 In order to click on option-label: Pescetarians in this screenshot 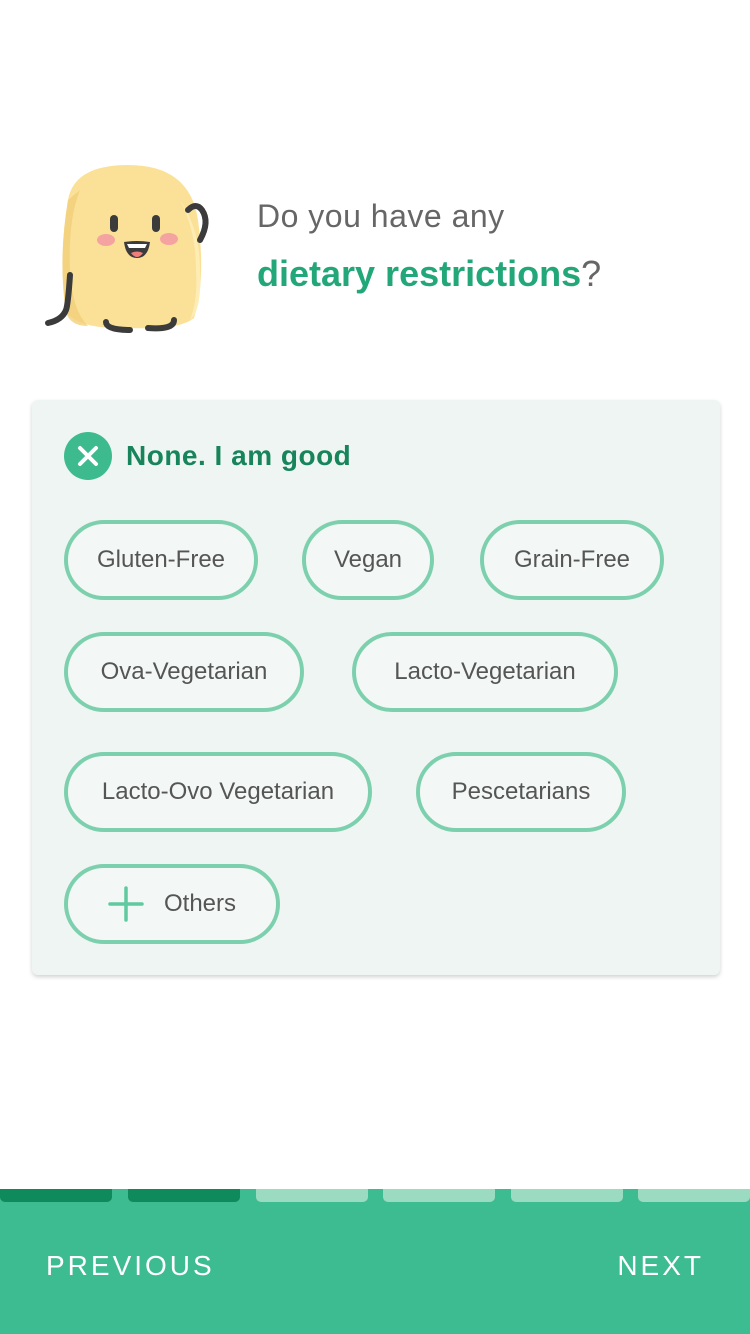, I will do `click(521, 791)`.